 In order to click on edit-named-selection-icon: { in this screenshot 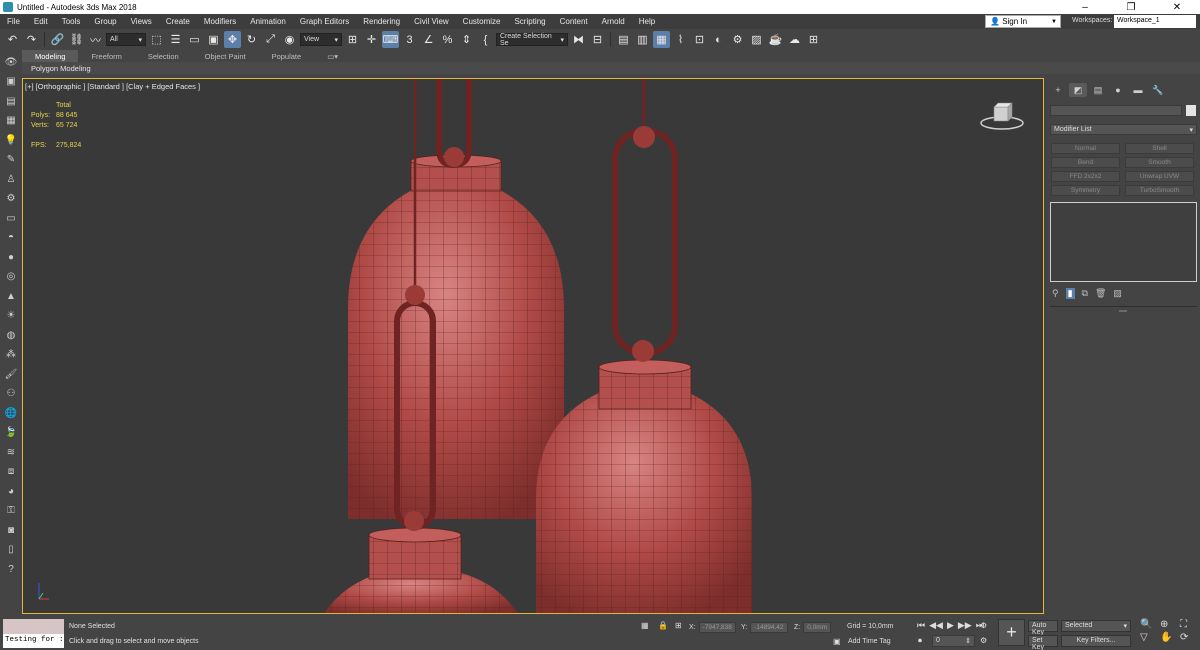, I will do `click(485, 39)`.